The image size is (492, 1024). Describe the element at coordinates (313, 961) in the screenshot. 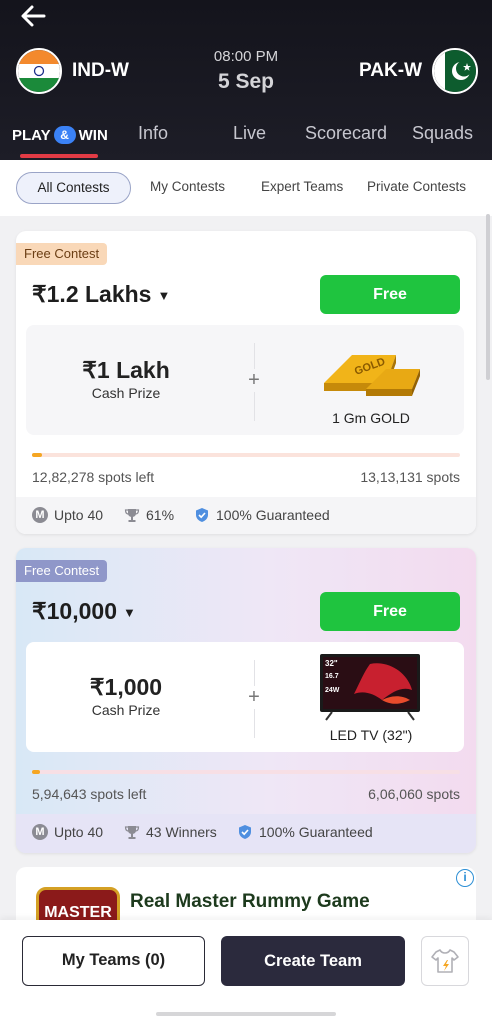

I see `create-team-button: Create Team` at that location.